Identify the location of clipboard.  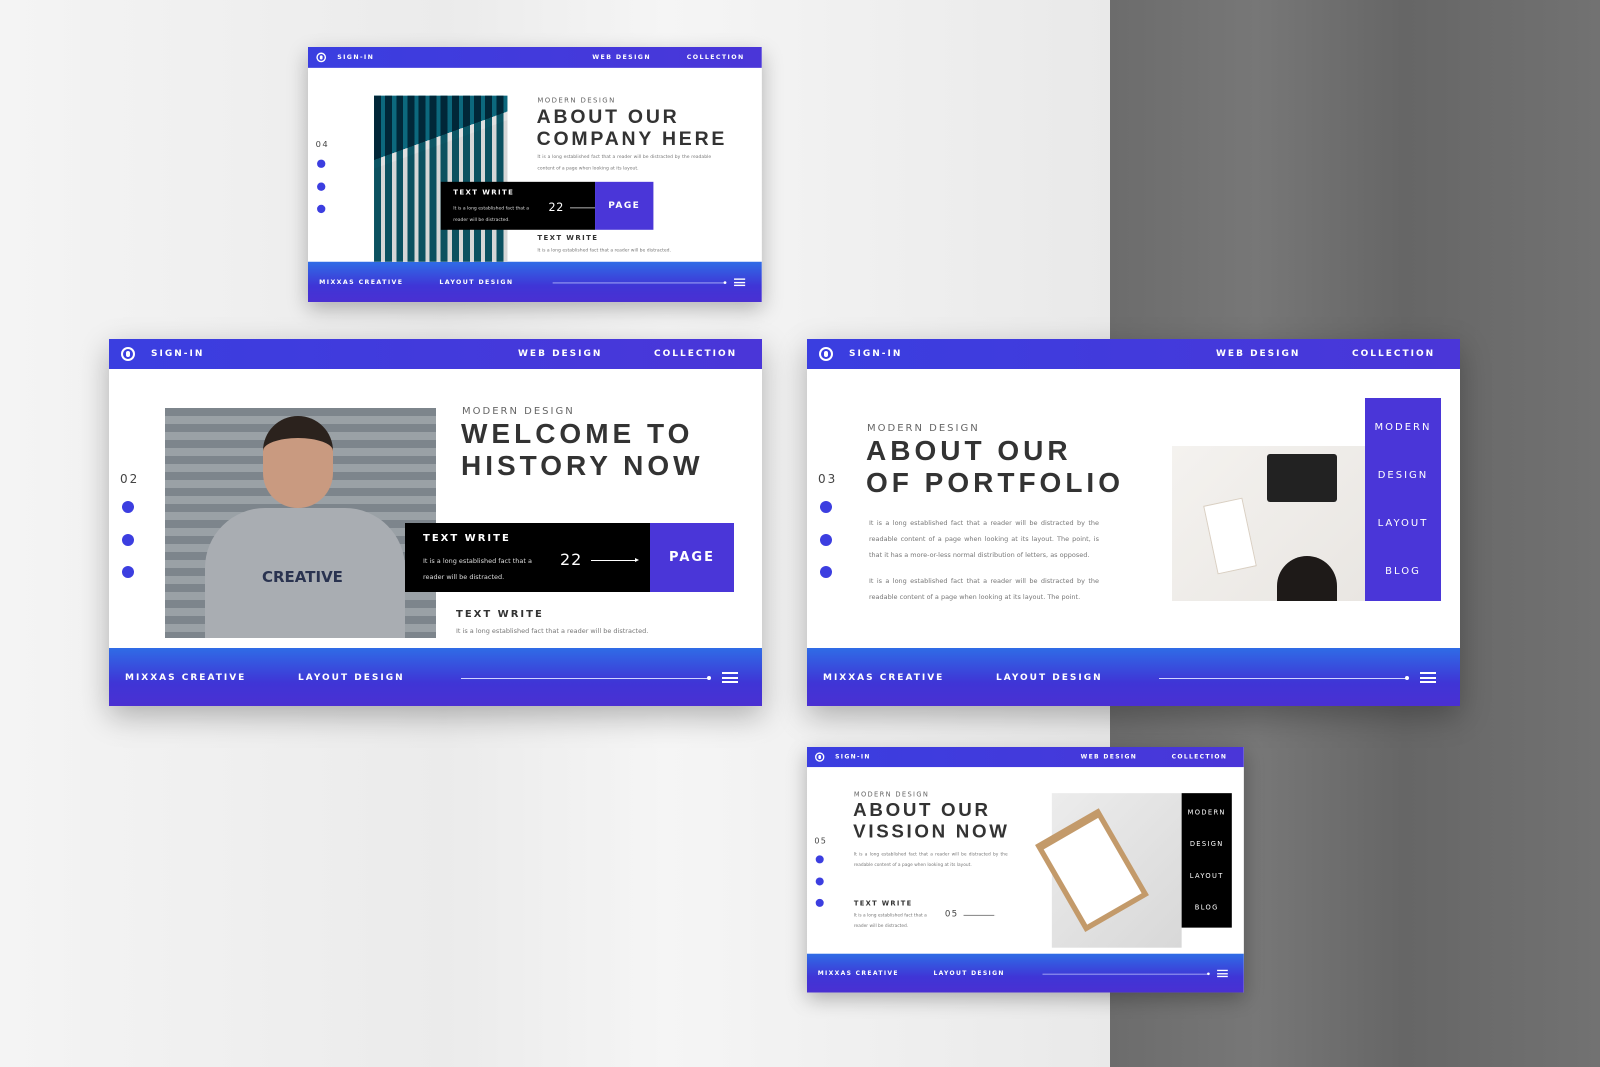
(1092, 870).